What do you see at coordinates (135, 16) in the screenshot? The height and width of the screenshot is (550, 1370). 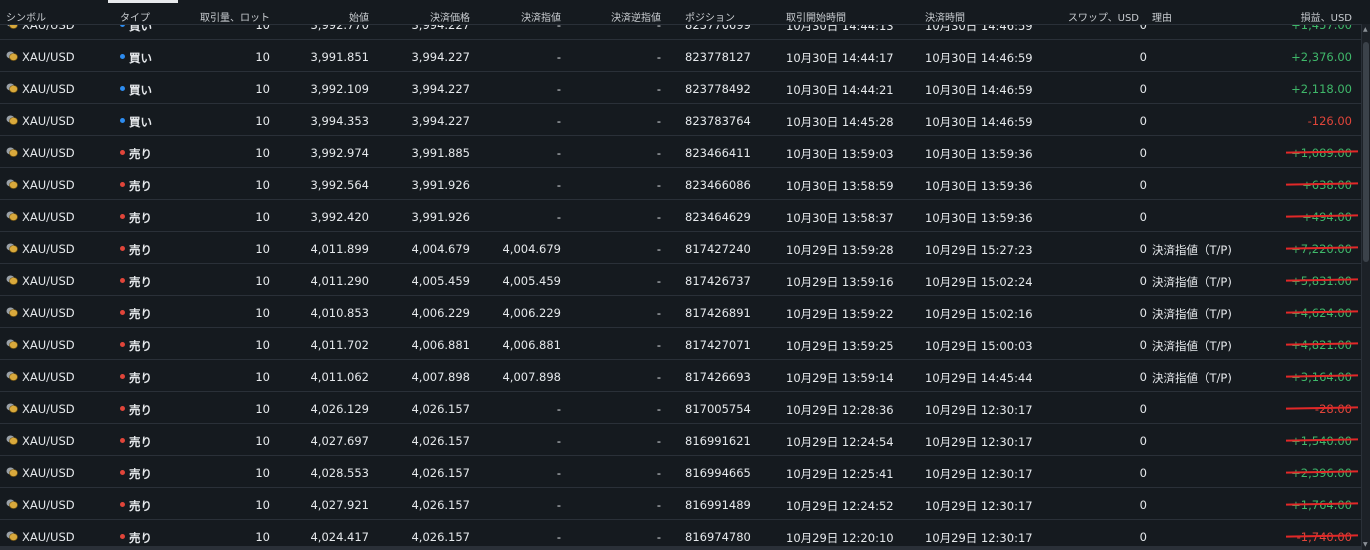 I see `column-header-type: タイプ` at bounding box center [135, 16].